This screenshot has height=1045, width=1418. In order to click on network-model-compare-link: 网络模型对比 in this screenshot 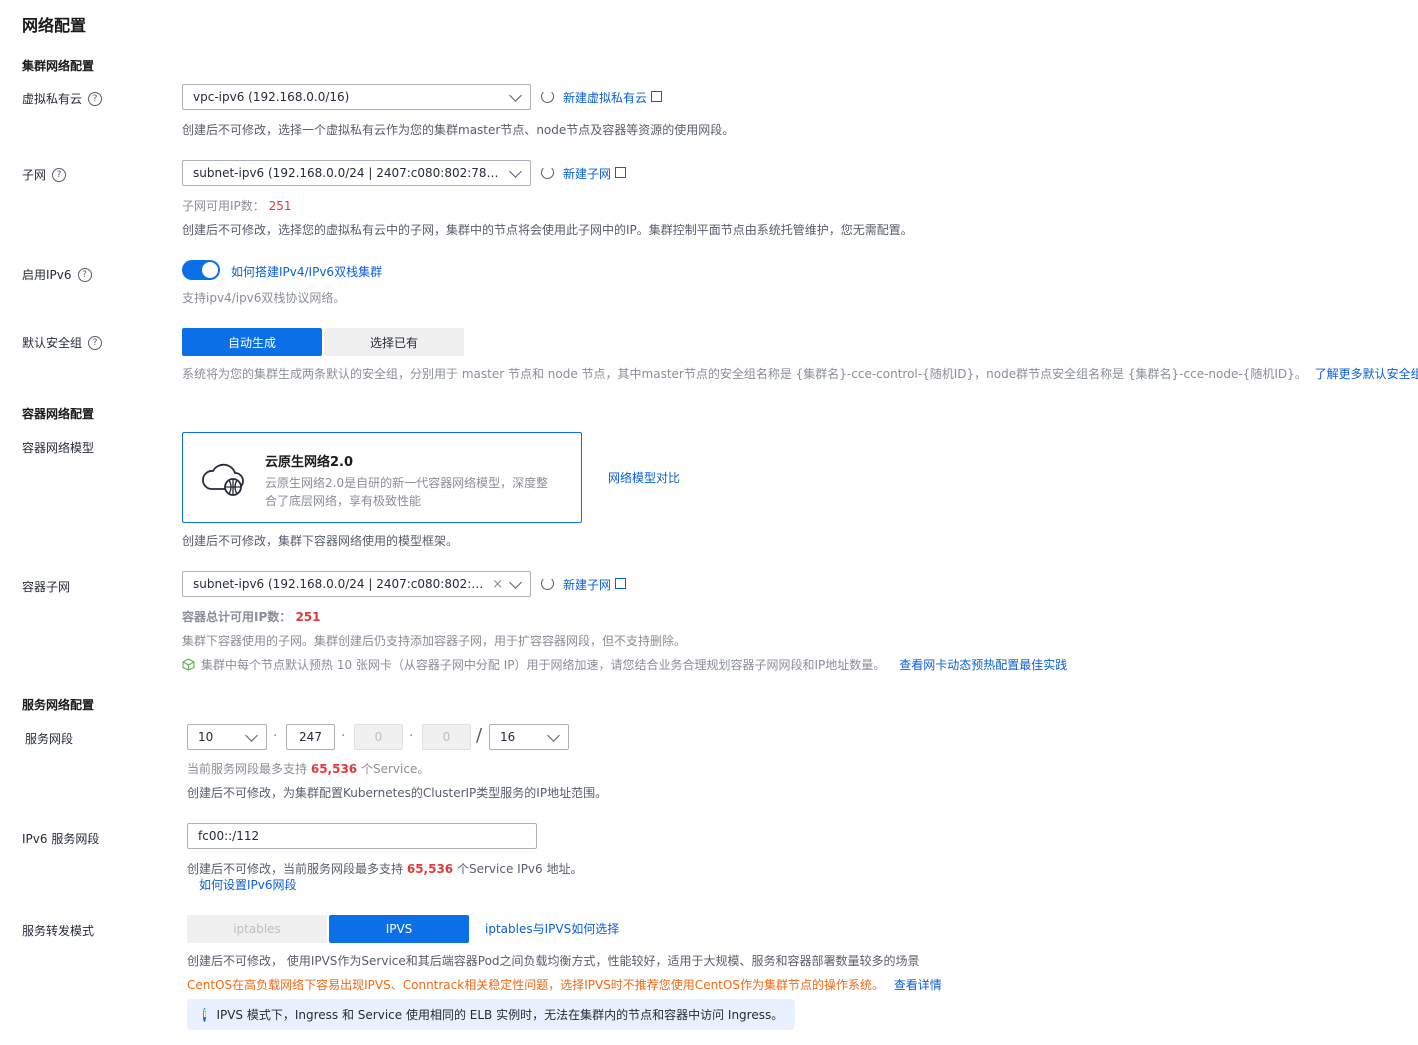, I will do `click(644, 477)`.